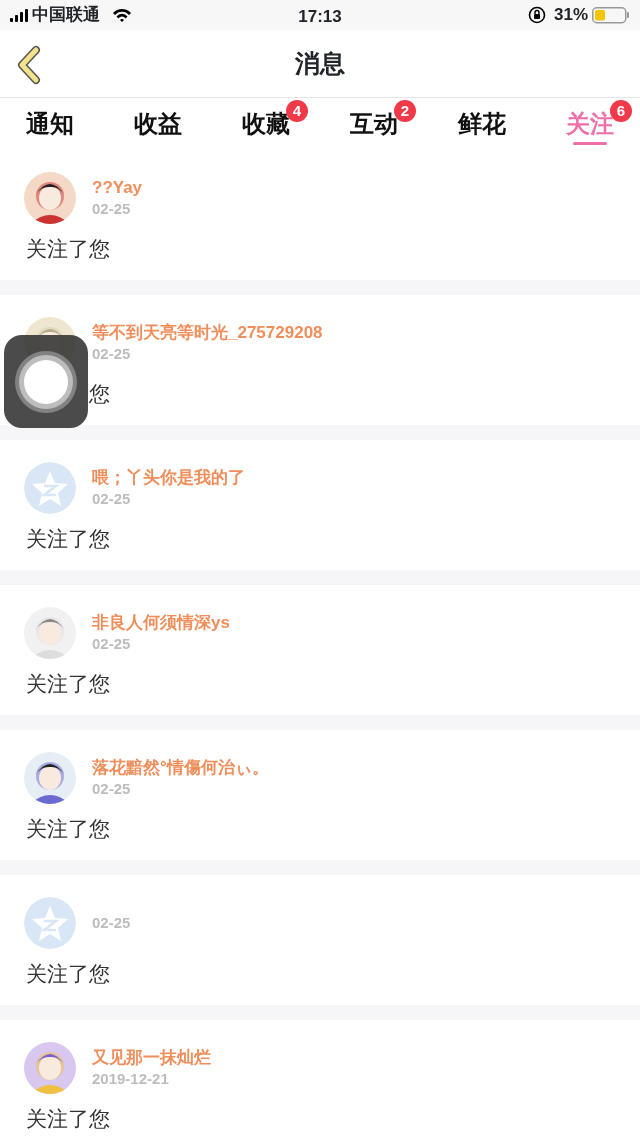 Image resolution: width=640 pixels, height=1138 pixels. What do you see at coordinates (158, 124) in the screenshot?
I see `tab: 收益` at bounding box center [158, 124].